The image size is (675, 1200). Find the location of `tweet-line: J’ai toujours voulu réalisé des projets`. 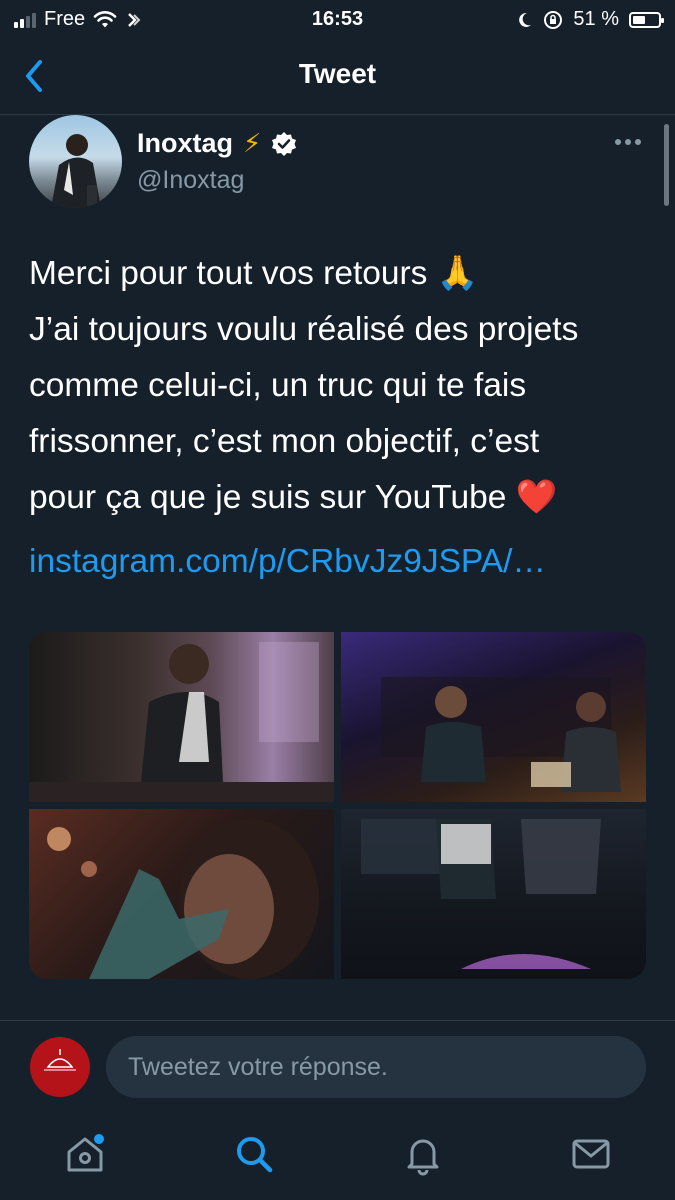

tweet-line: J’ai toujours voulu réalisé des projets is located at coordinates (304, 329).